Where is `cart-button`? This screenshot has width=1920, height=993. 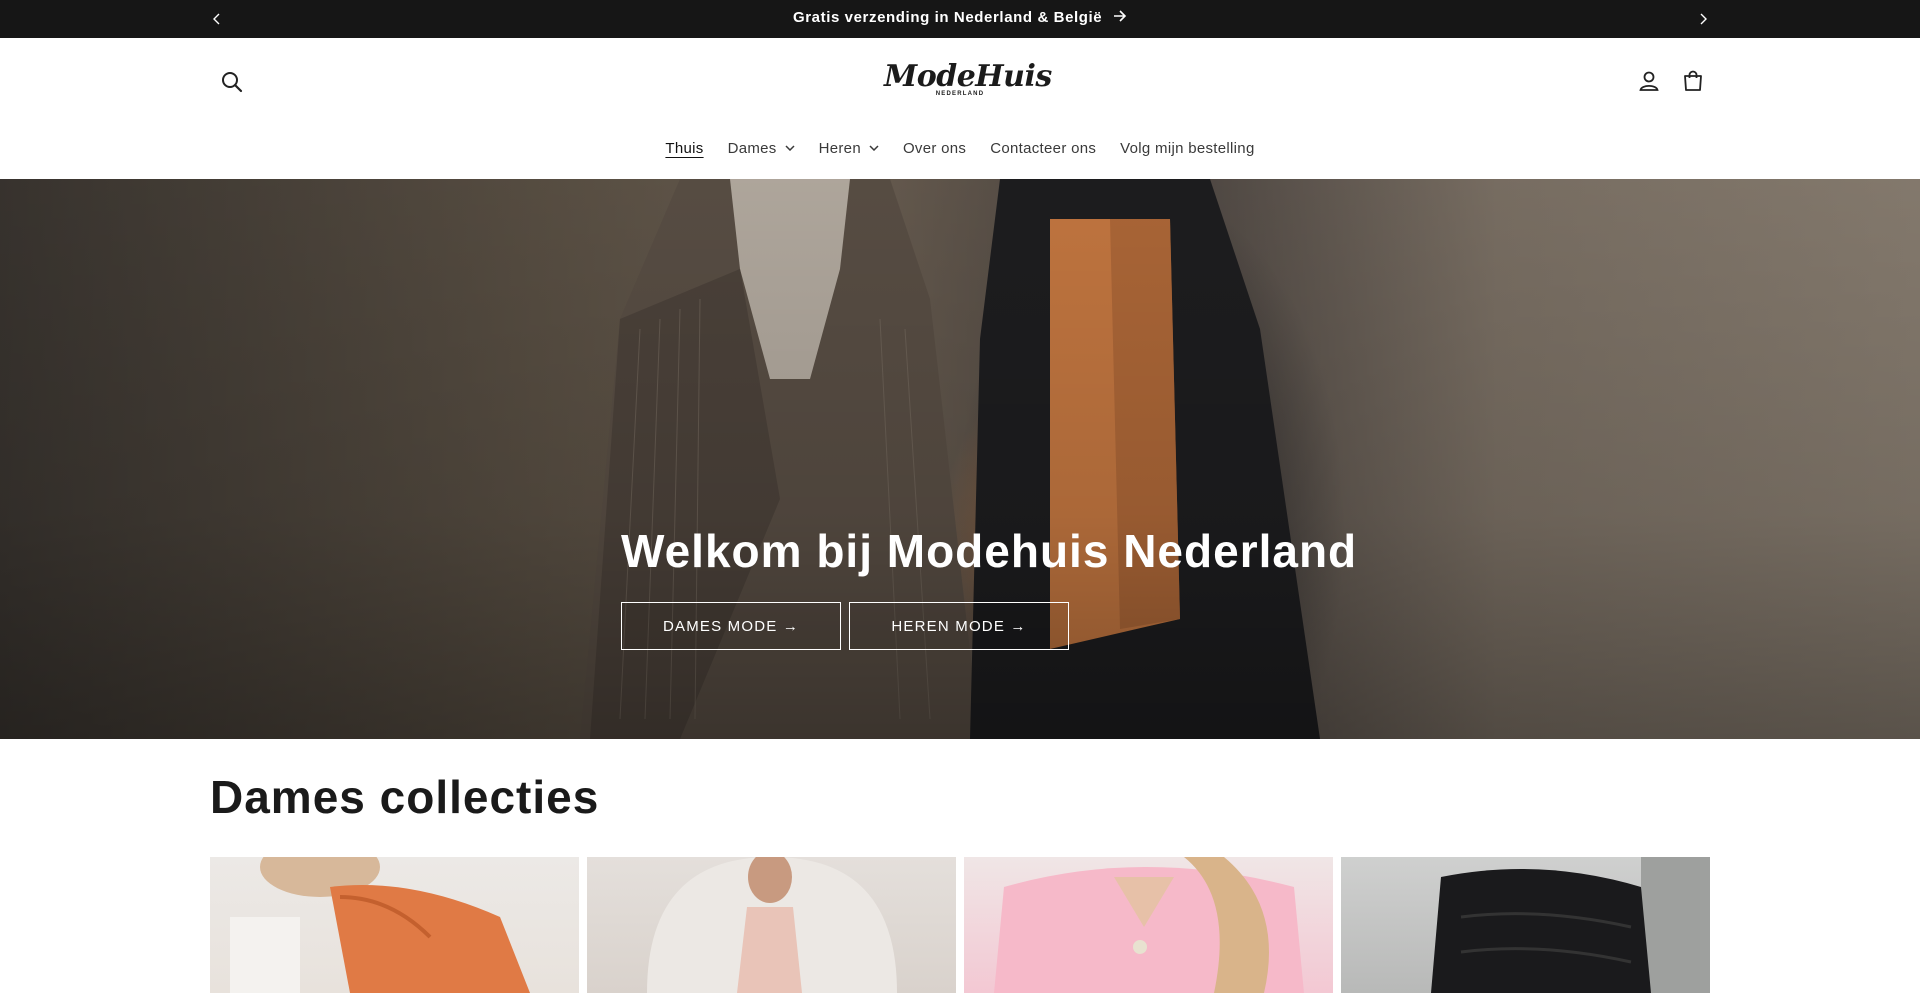
cart-button is located at coordinates (1693, 81).